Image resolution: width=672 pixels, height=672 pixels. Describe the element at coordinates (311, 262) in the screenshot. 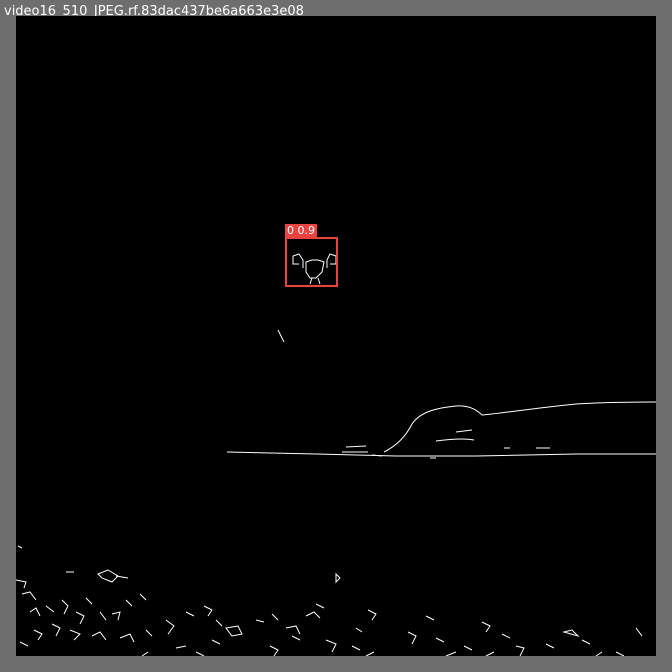

I see `detection-box` at that location.